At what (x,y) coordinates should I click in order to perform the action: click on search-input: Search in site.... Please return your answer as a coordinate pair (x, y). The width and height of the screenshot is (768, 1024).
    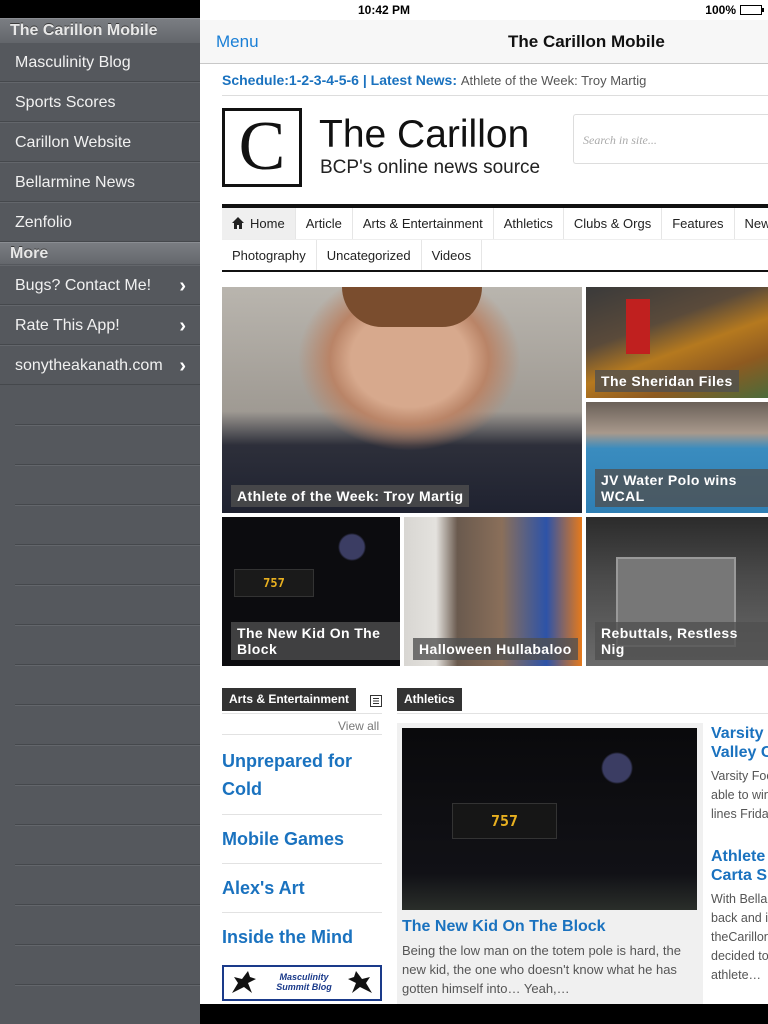
    Looking at the image, I should click on (670, 139).